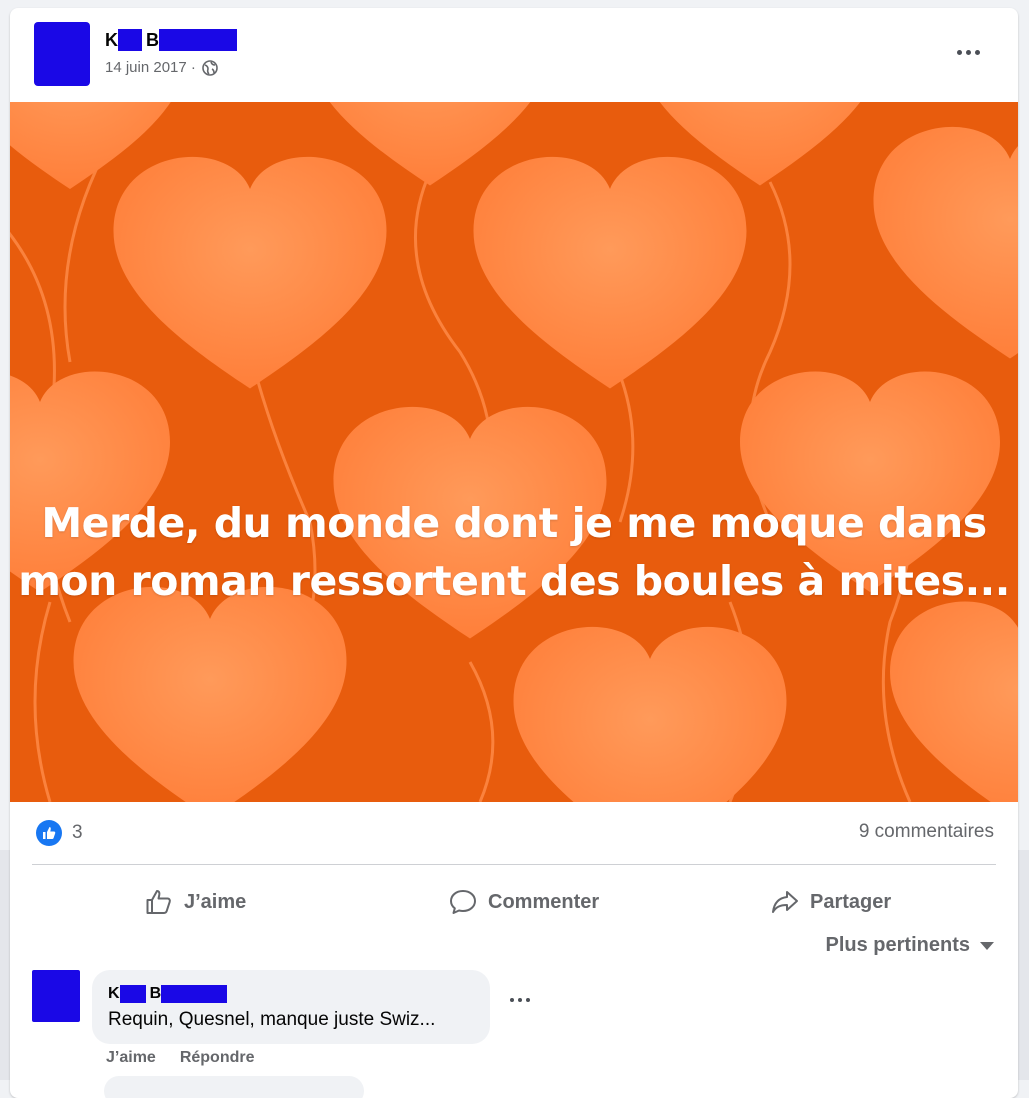 This screenshot has width=1029, height=1098. What do you see at coordinates (131, 1058) in the screenshot?
I see `comment-like-button: J’aime` at bounding box center [131, 1058].